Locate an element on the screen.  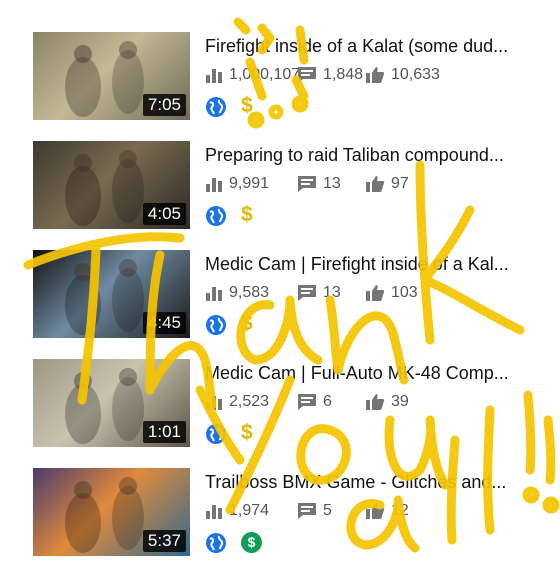
likes-count: 12 is located at coordinates (387, 511).